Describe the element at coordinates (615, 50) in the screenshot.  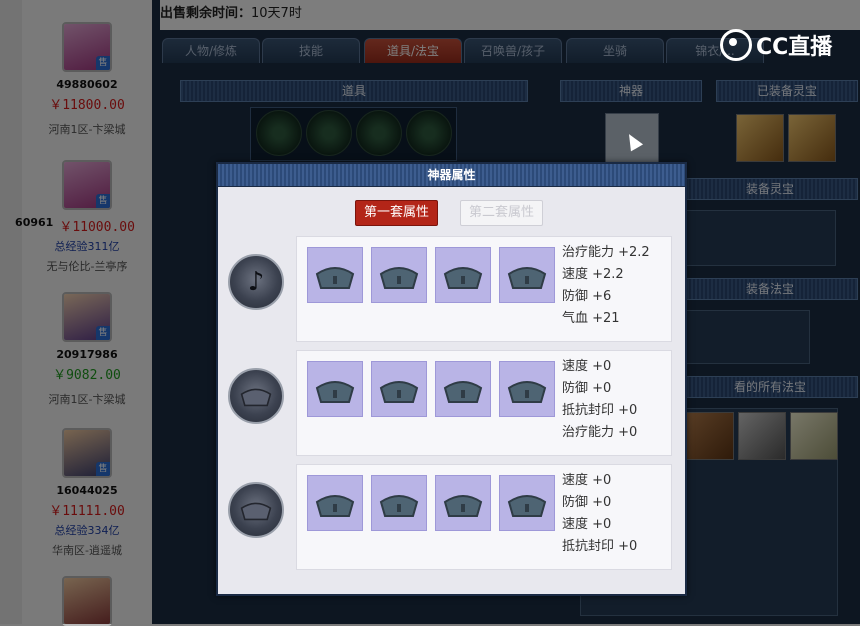
I see `tab-mounts: 坐骑` at that location.